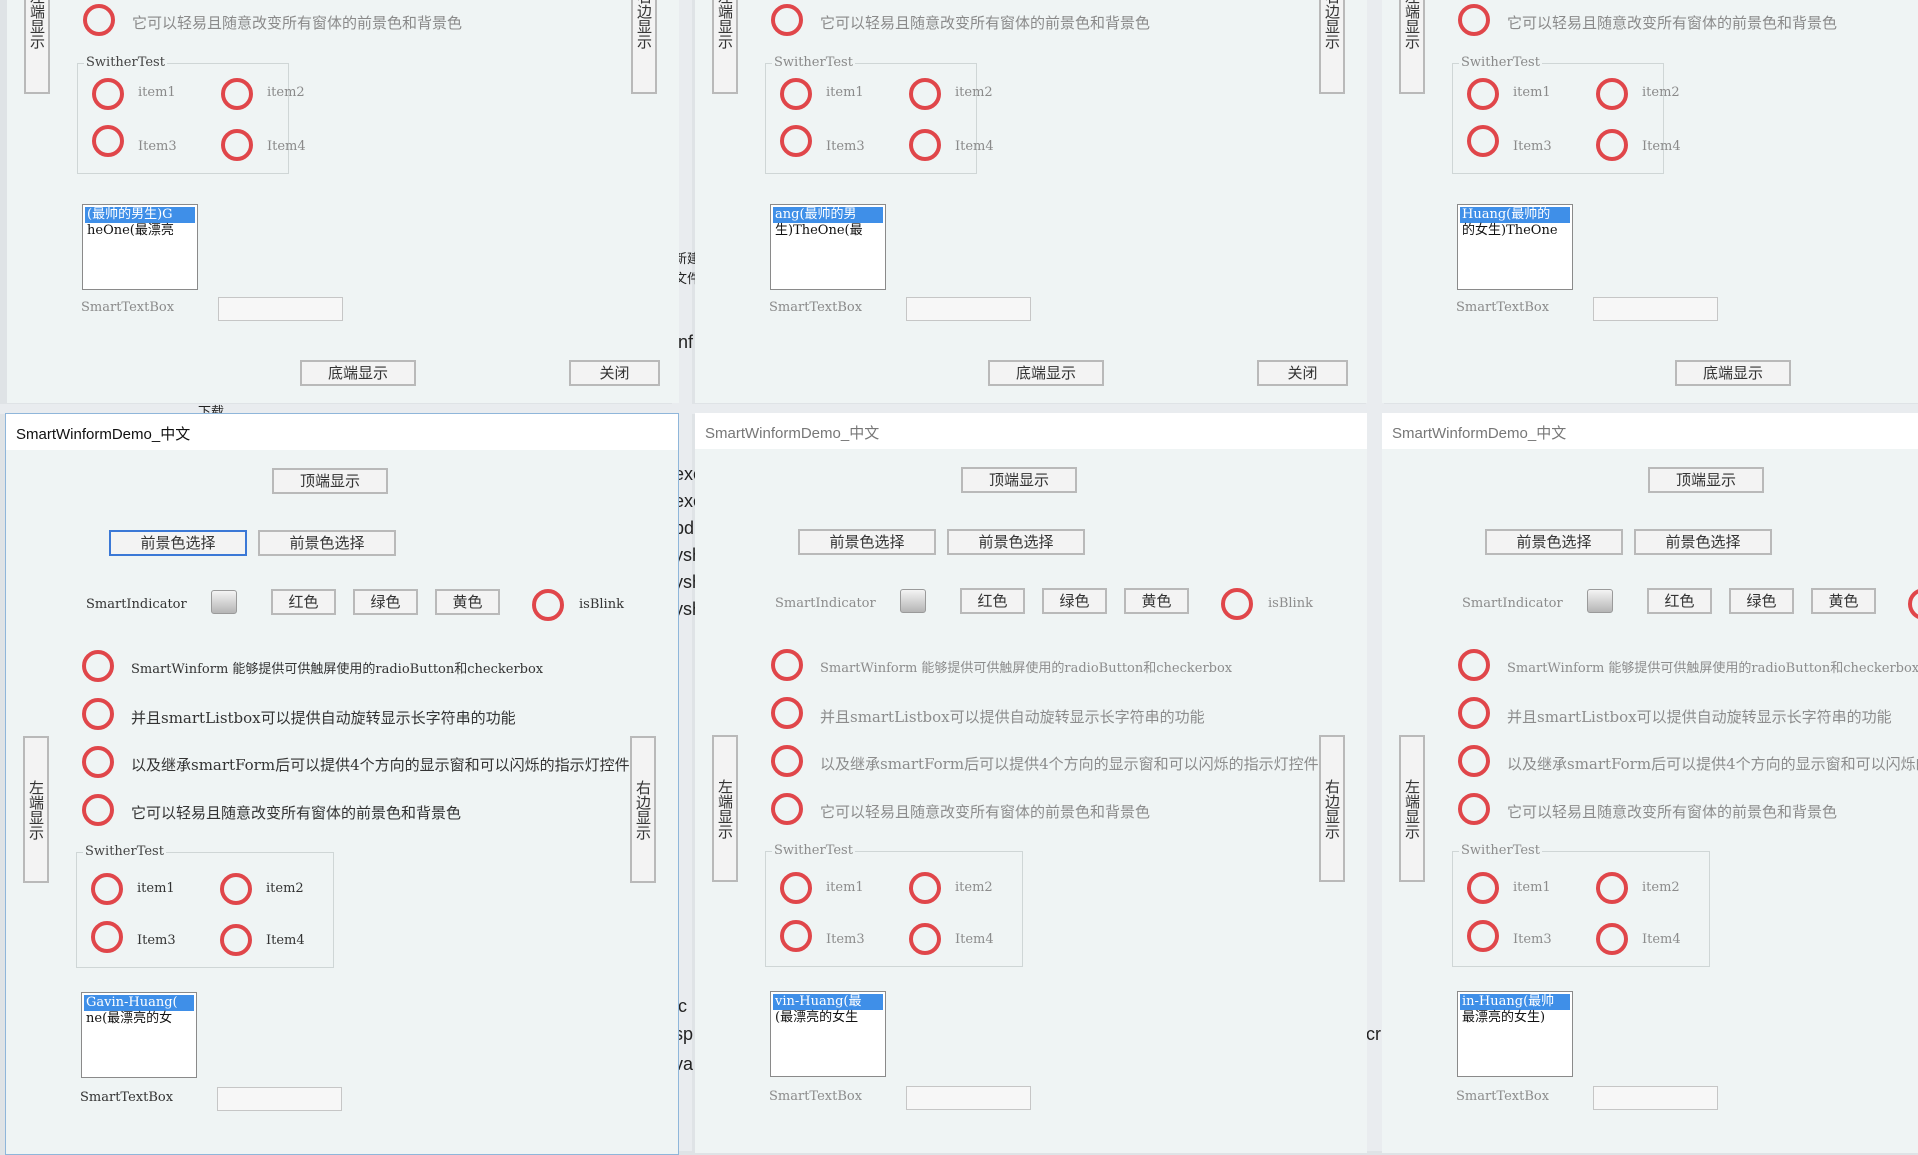 This screenshot has width=1918, height=1155. I want to click on listbox-item: 生)TheOne(最, so click(828, 231).